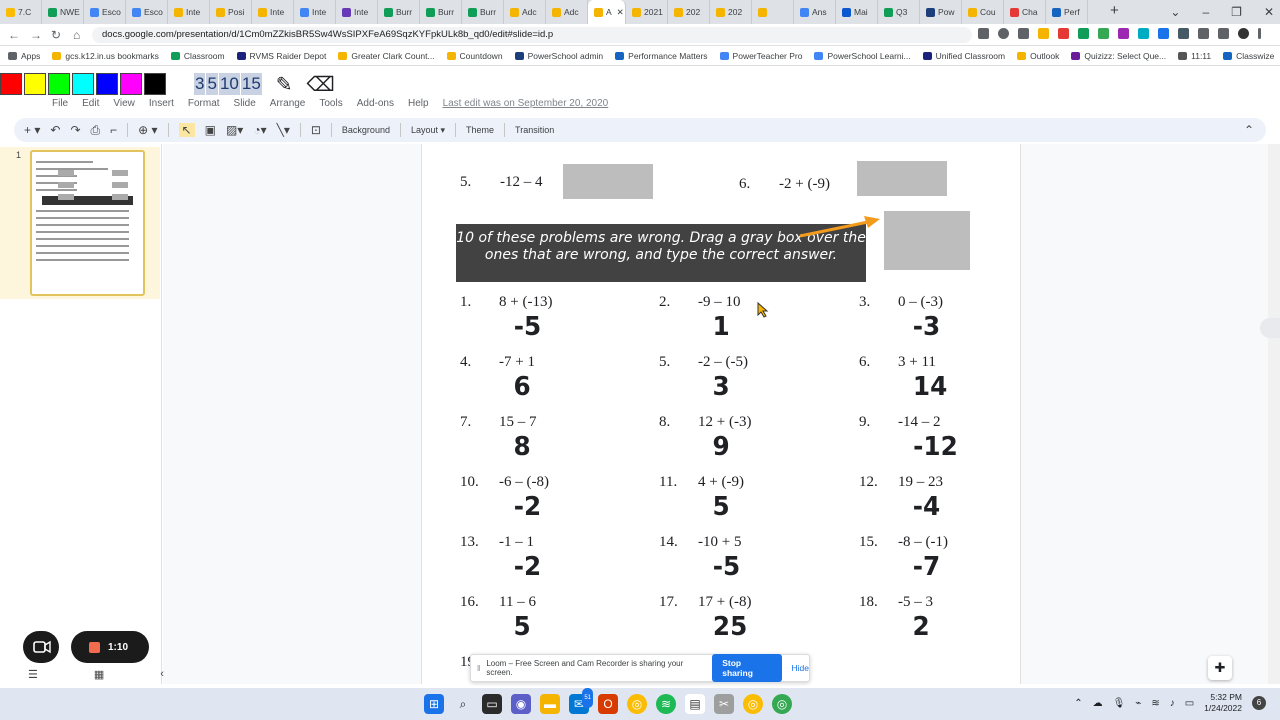 The width and height of the screenshot is (1280, 720). Describe the element at coordinates (1243, 33) in the screenshot. I see `profile-avatar-icon` at that location.